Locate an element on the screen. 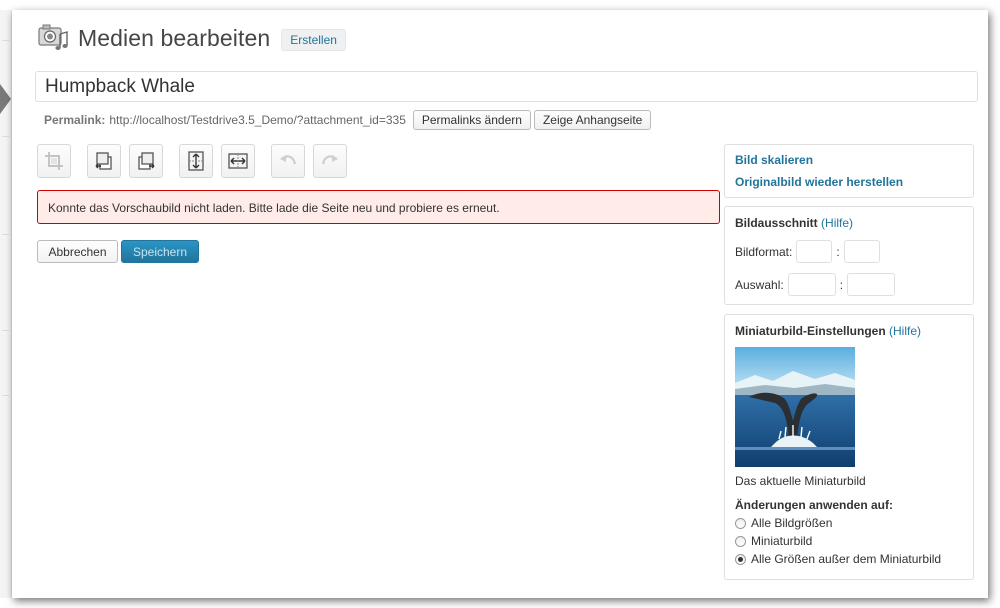 The width and height of the screenshot is (1000, 608). rotate-clockwise-icon is located at coordinates (146, 161).